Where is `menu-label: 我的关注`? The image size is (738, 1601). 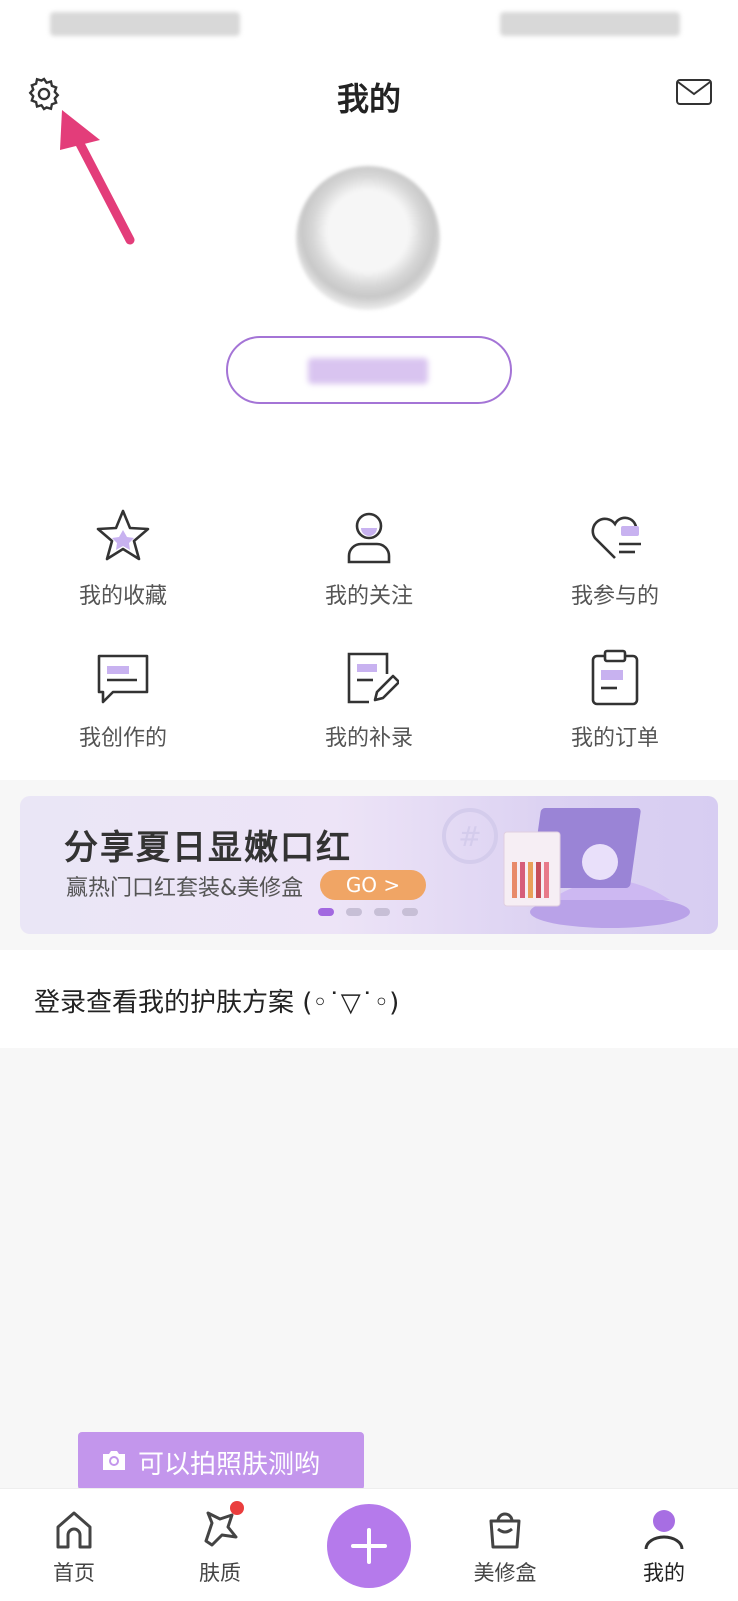 menu-label: 我的关注 is located at coordinates (368, 596).